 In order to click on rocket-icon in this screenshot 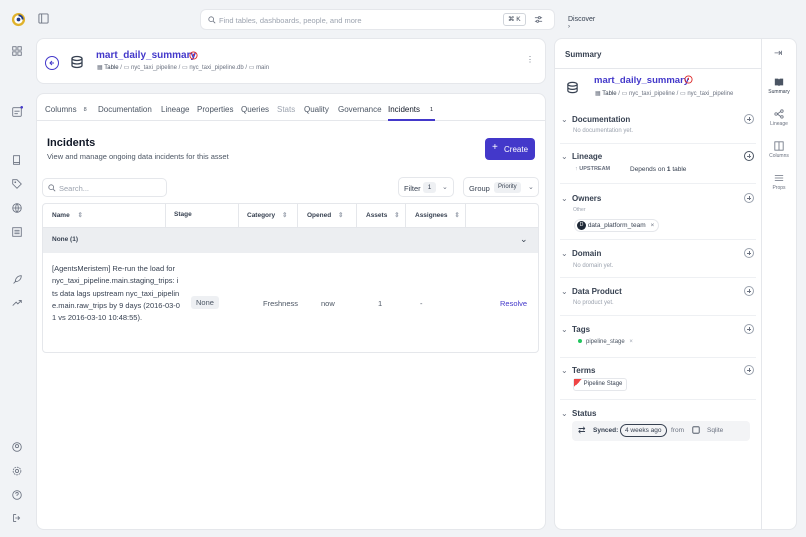, I will do `click(18, 281)`.